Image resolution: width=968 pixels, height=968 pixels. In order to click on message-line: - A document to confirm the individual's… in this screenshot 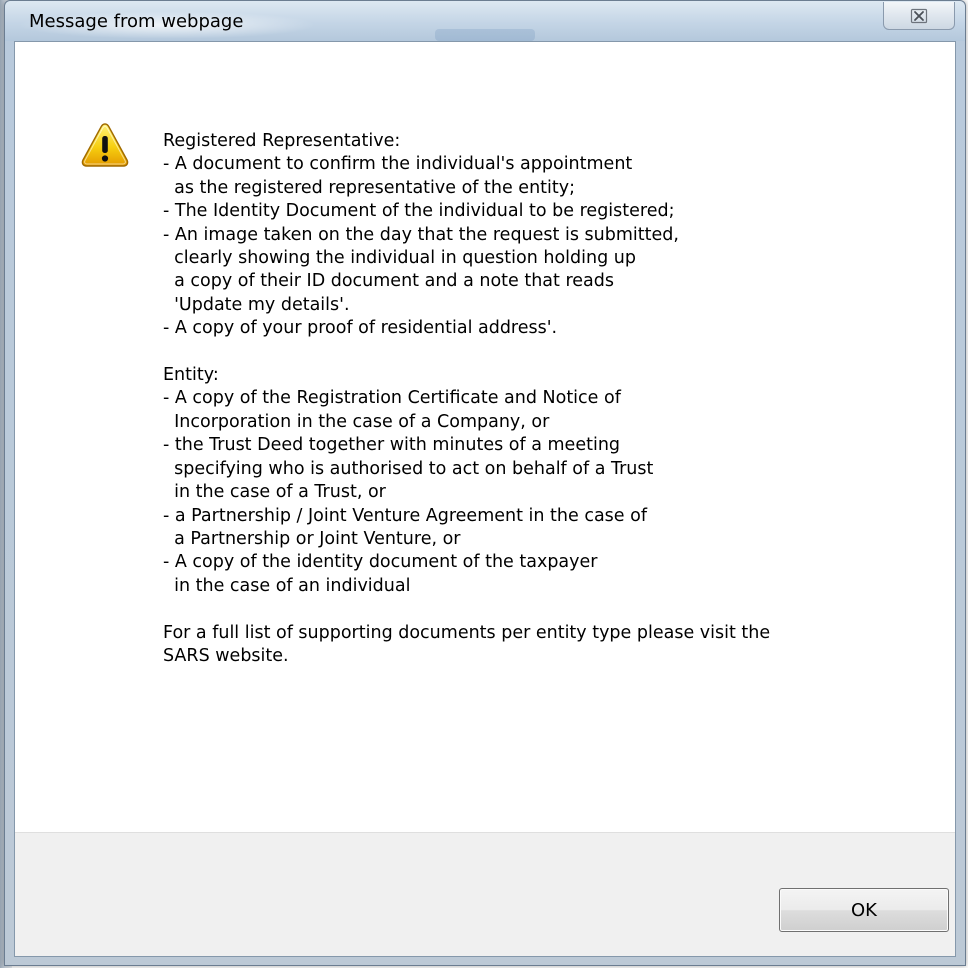, I will do `click(398, 164)`.